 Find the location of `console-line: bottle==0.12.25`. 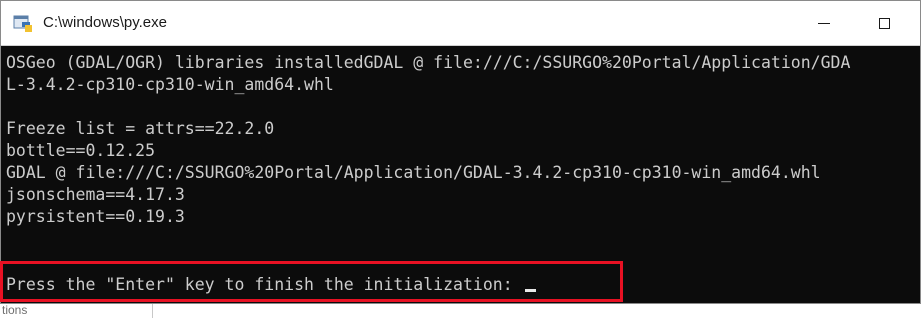

console-line: bottle==0.12.25 is located at coordinates (81, 150).